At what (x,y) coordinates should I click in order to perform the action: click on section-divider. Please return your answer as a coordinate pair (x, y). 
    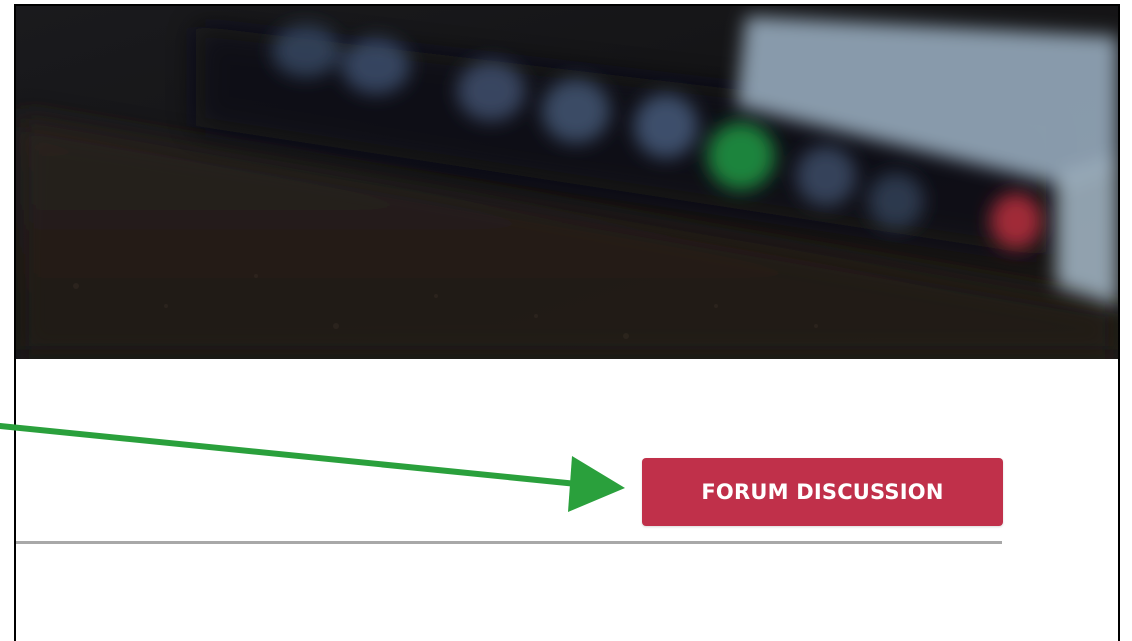
    Looking at the image, I should click on (509, 542).